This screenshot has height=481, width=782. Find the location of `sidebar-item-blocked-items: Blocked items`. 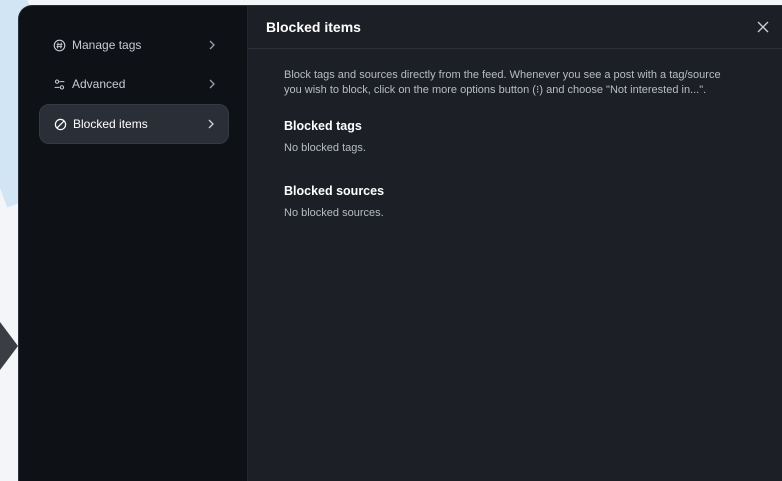

sidebar-item-blocked-items: Blocked items is located at coordinates (134, 124).